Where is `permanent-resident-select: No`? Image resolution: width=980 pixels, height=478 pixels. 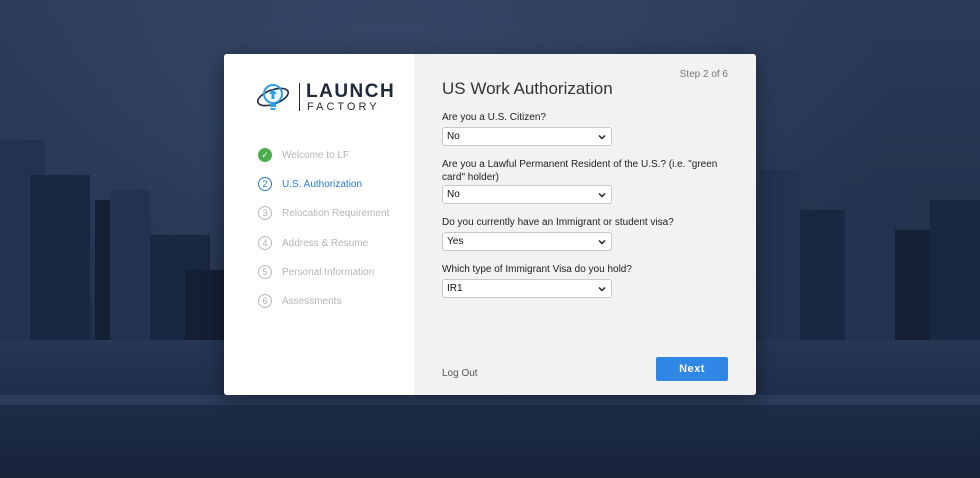
permanent-resident-select: No is located at coordinates (527, 194).